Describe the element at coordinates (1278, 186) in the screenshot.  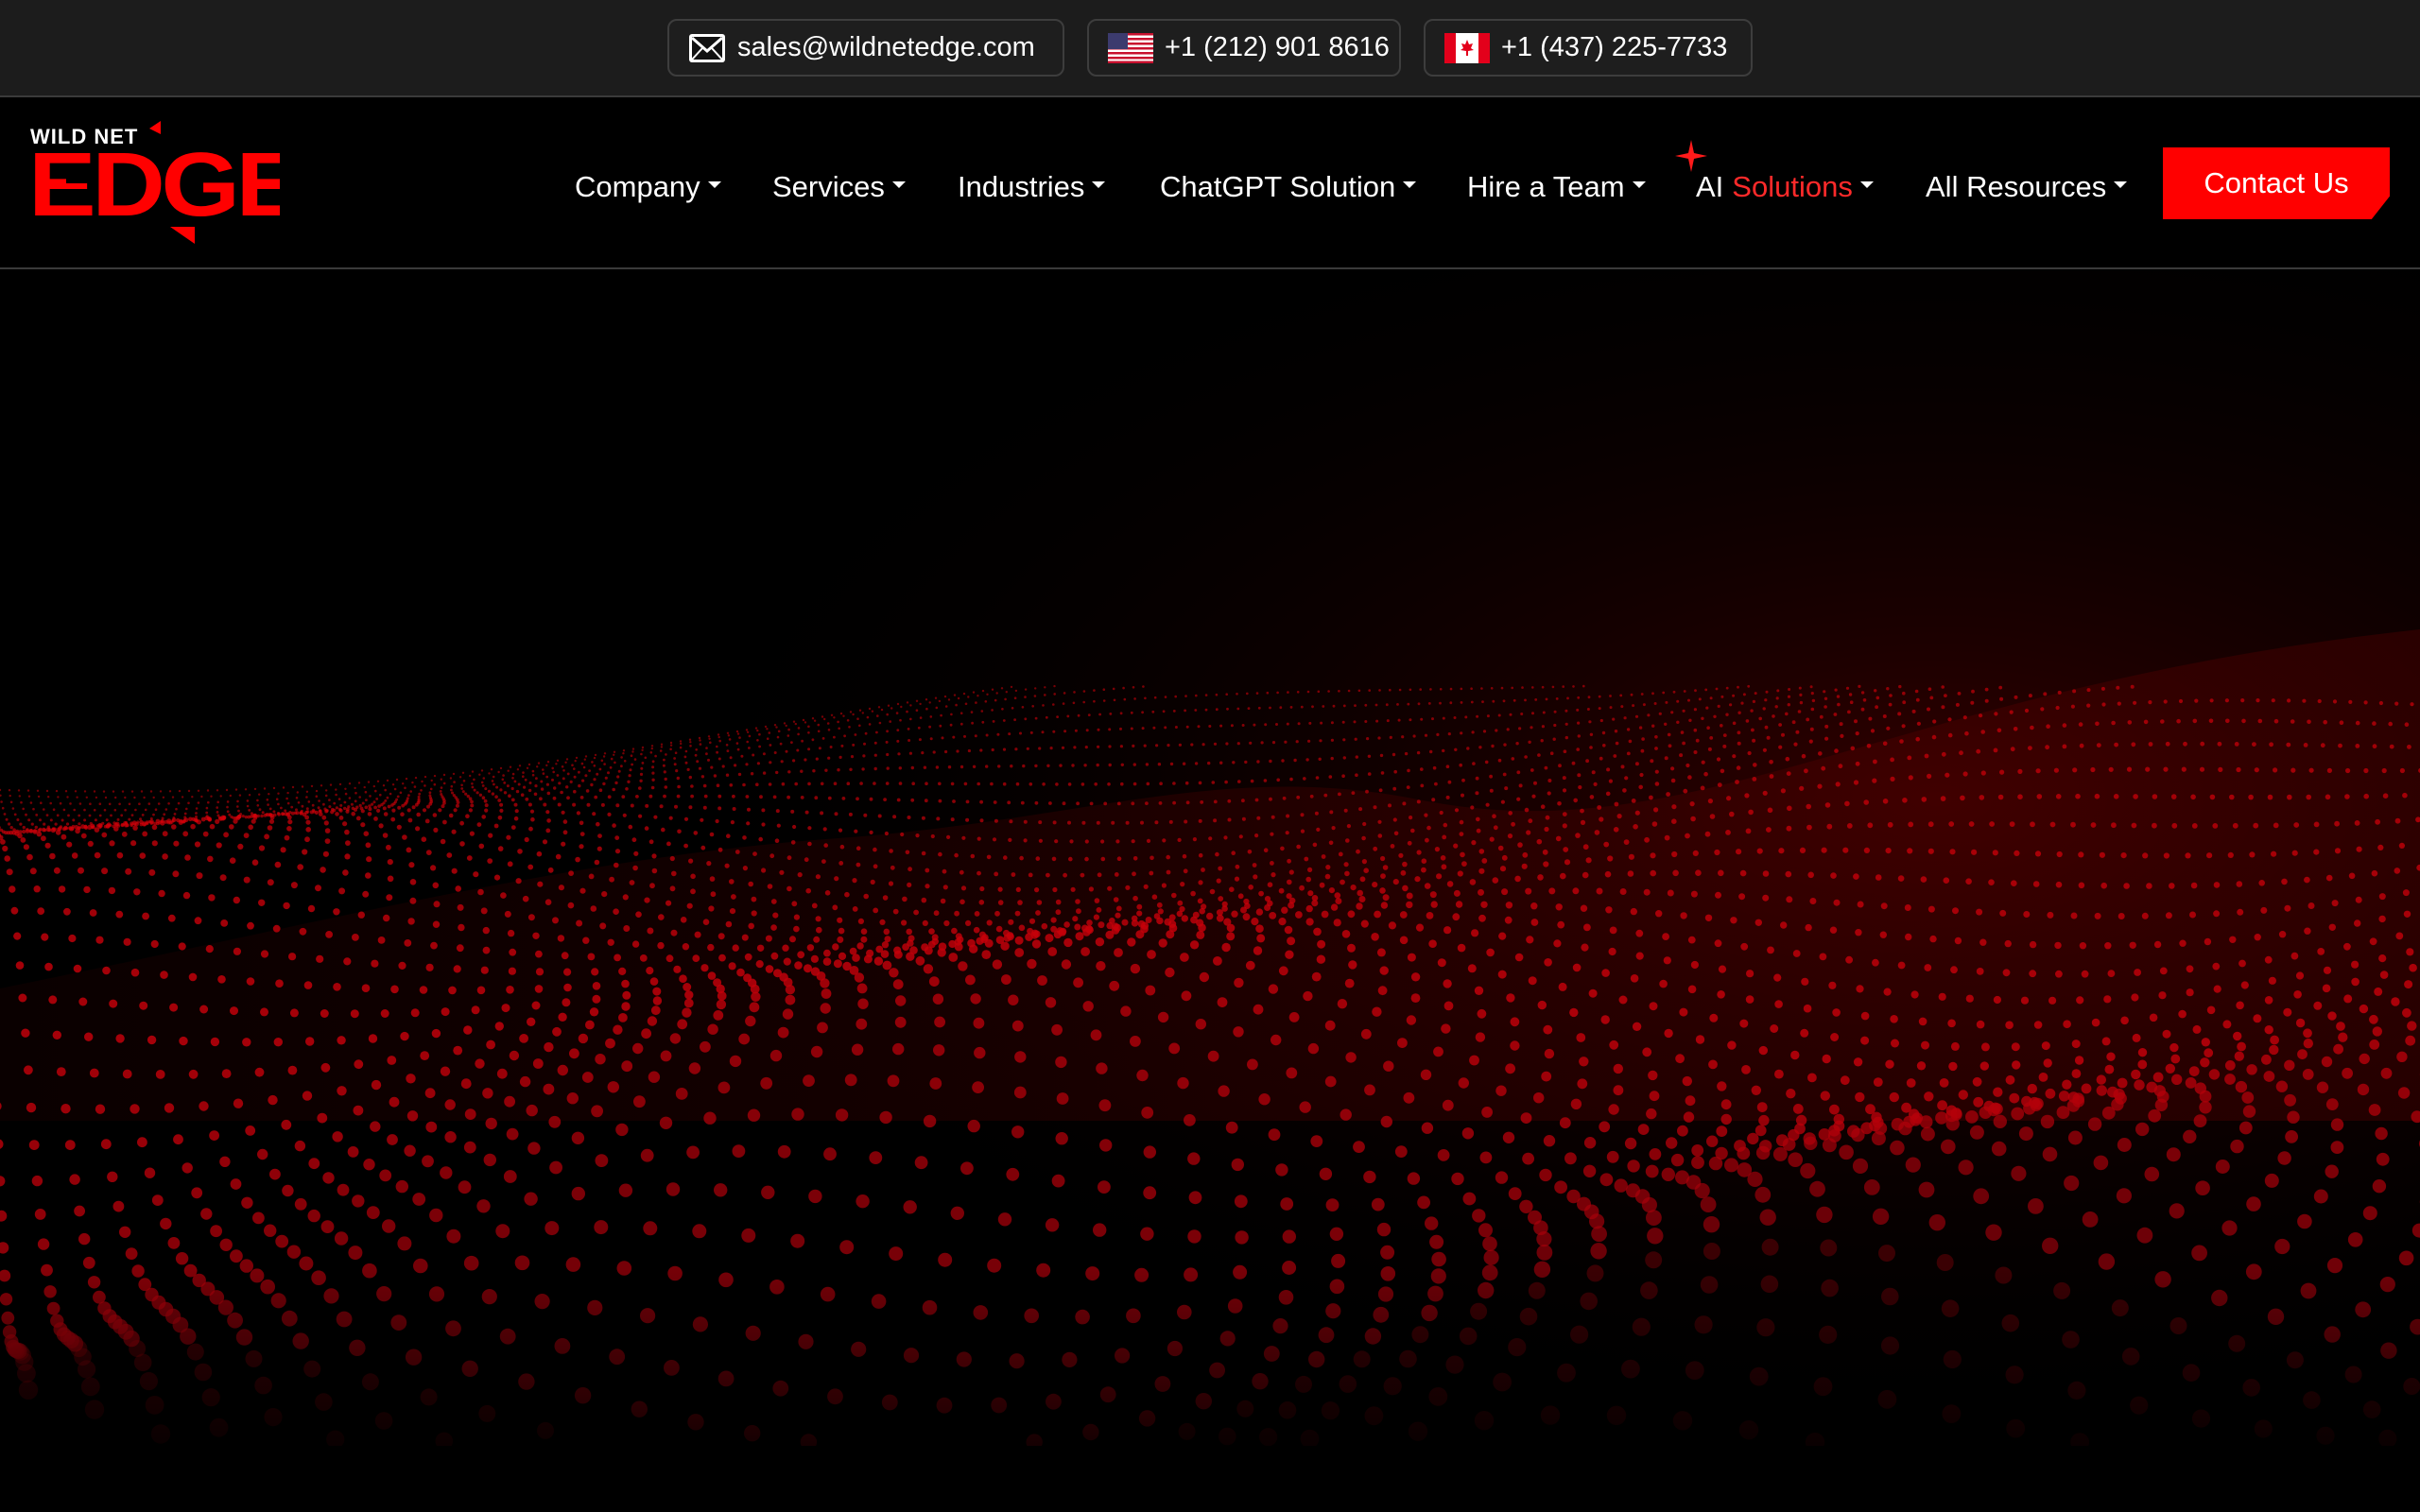
I see `nav-chatgpt-label: ChatGPT Solution` at that location.